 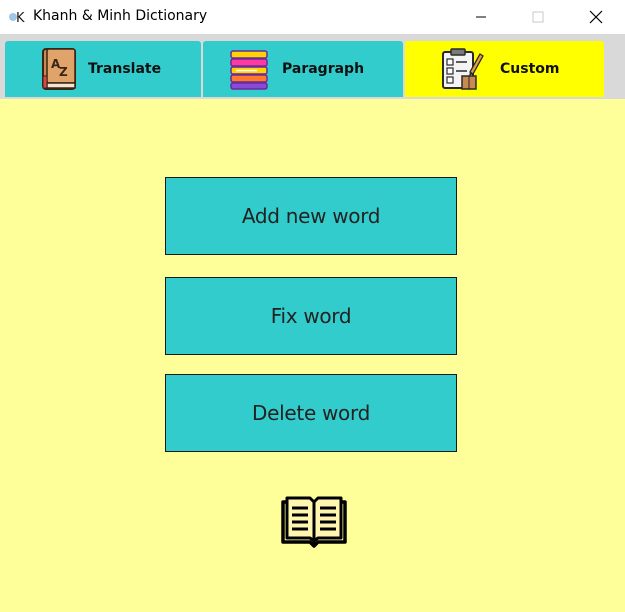 I want to click on tab-custom: Custom, so click(x=504, y=69).